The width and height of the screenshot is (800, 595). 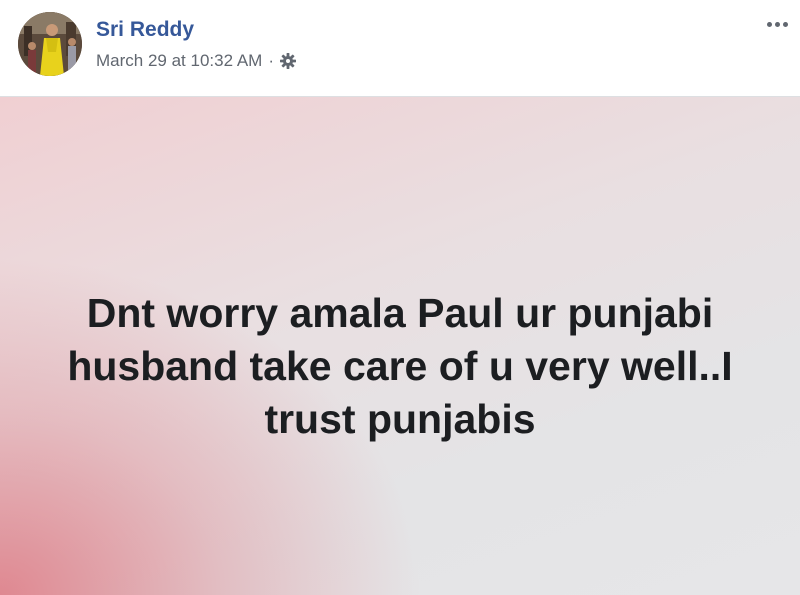 I want to click on profile-photo-icon, so click(x=50, y=44).